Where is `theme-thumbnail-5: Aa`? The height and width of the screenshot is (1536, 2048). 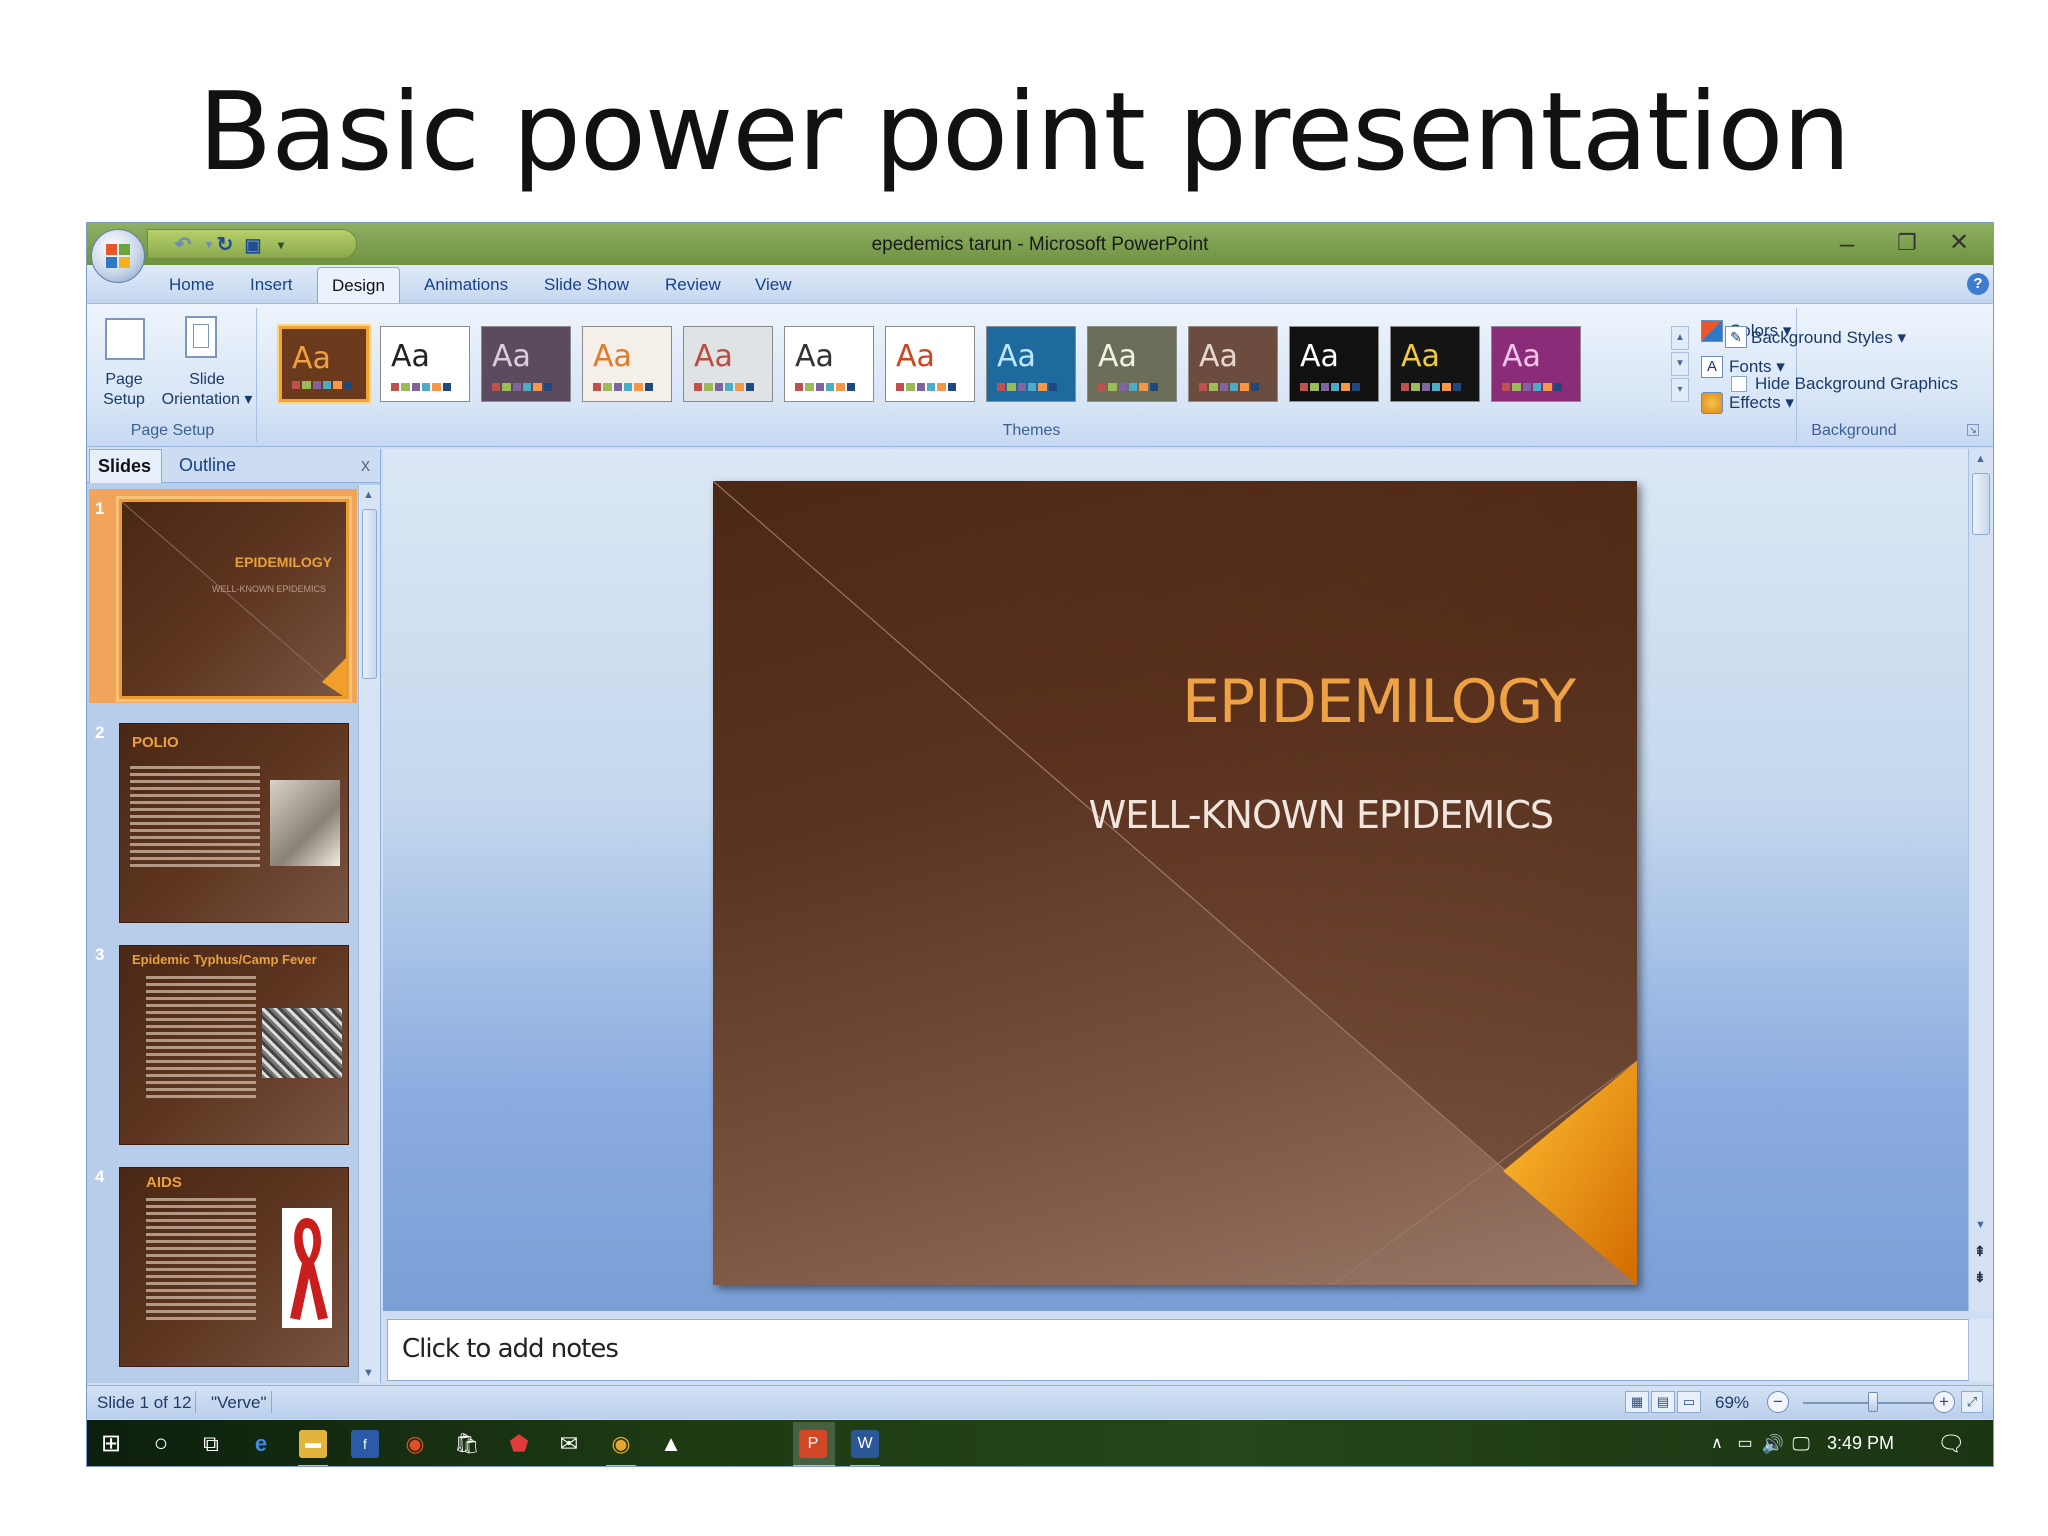 theme-thumbnail-5: Aa is located at coordinates (728, 364).